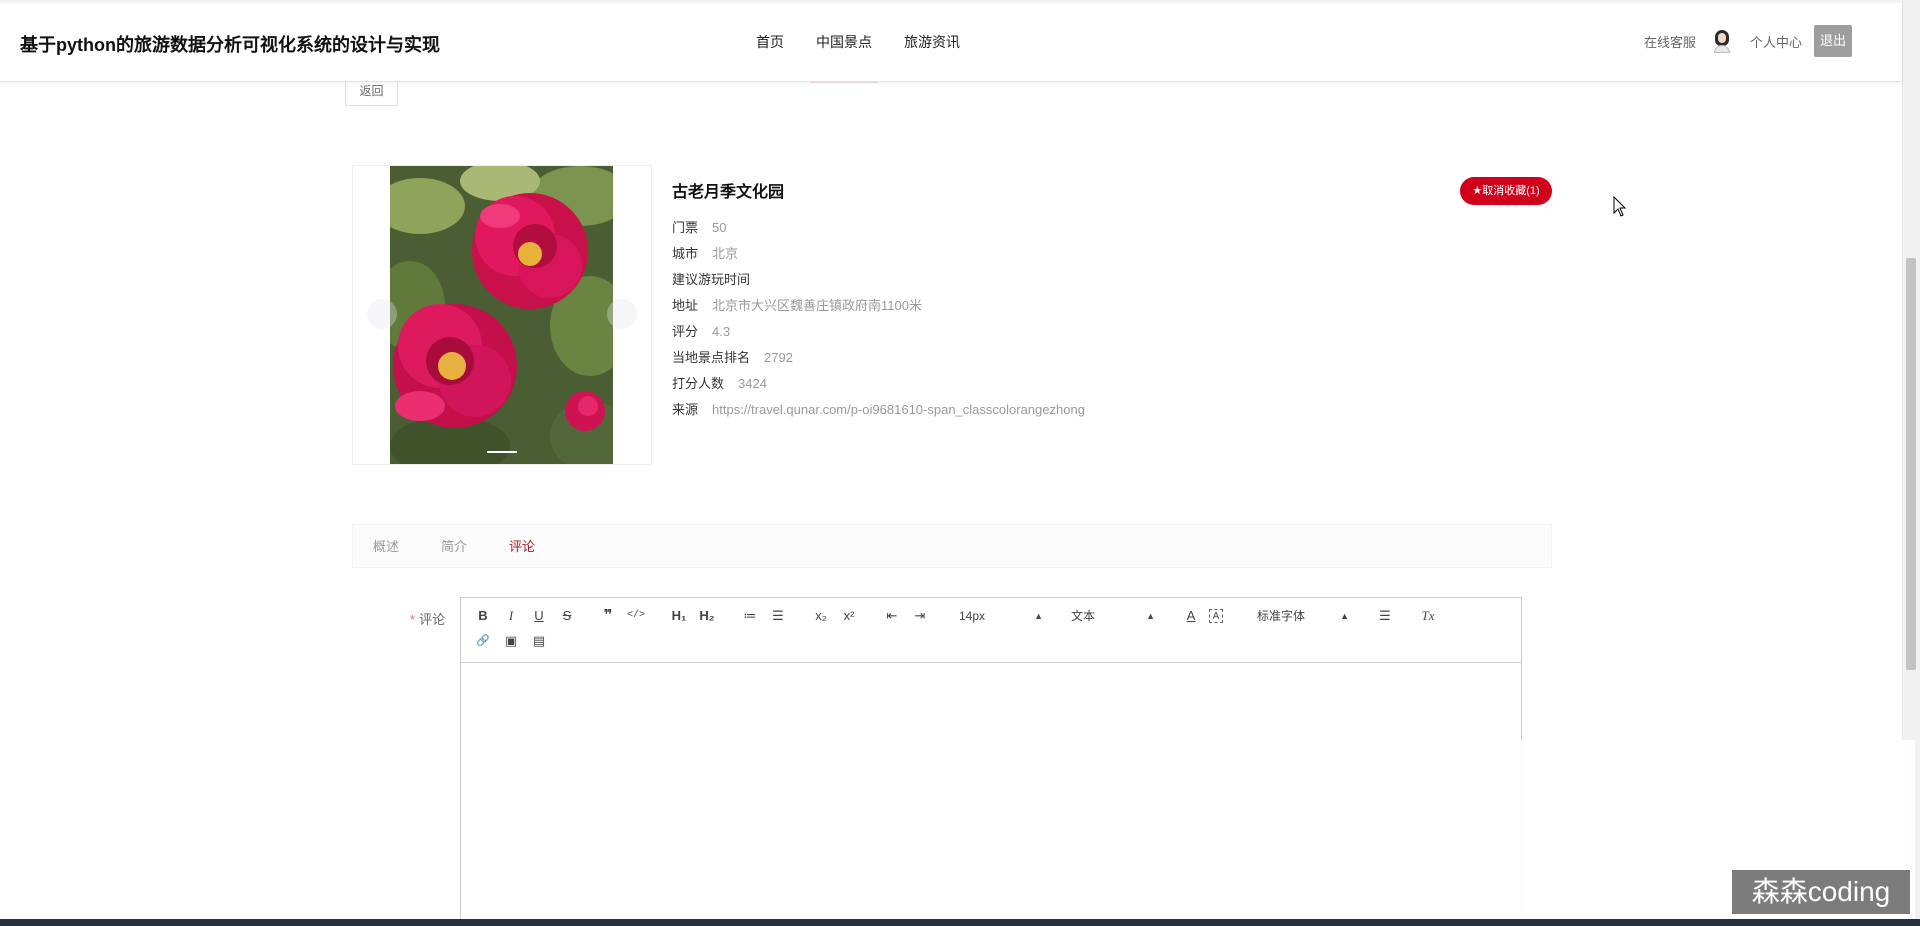 The height and width of the screenshot is (926, 1920). Describe the element at coordinates (522, 547) in the screenshot. I see `tab-comments: 评论` at that location.